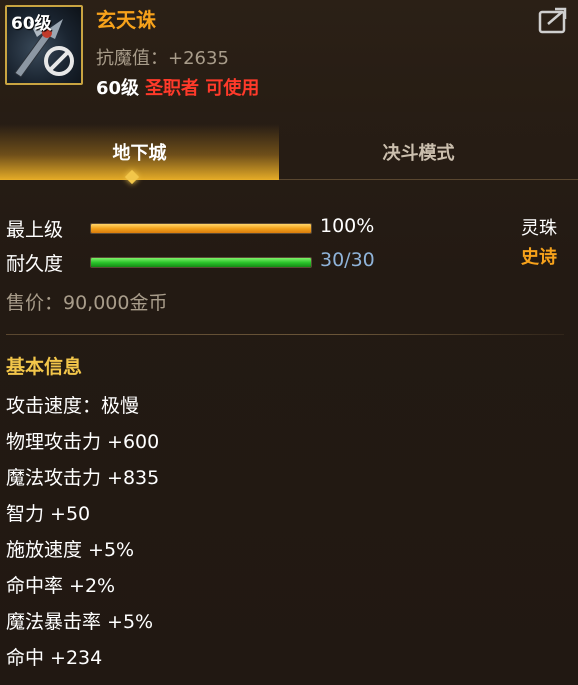 This screenshot has height=685, width=578. I want to click on item-name: 玄天诛, so click(126, 20).